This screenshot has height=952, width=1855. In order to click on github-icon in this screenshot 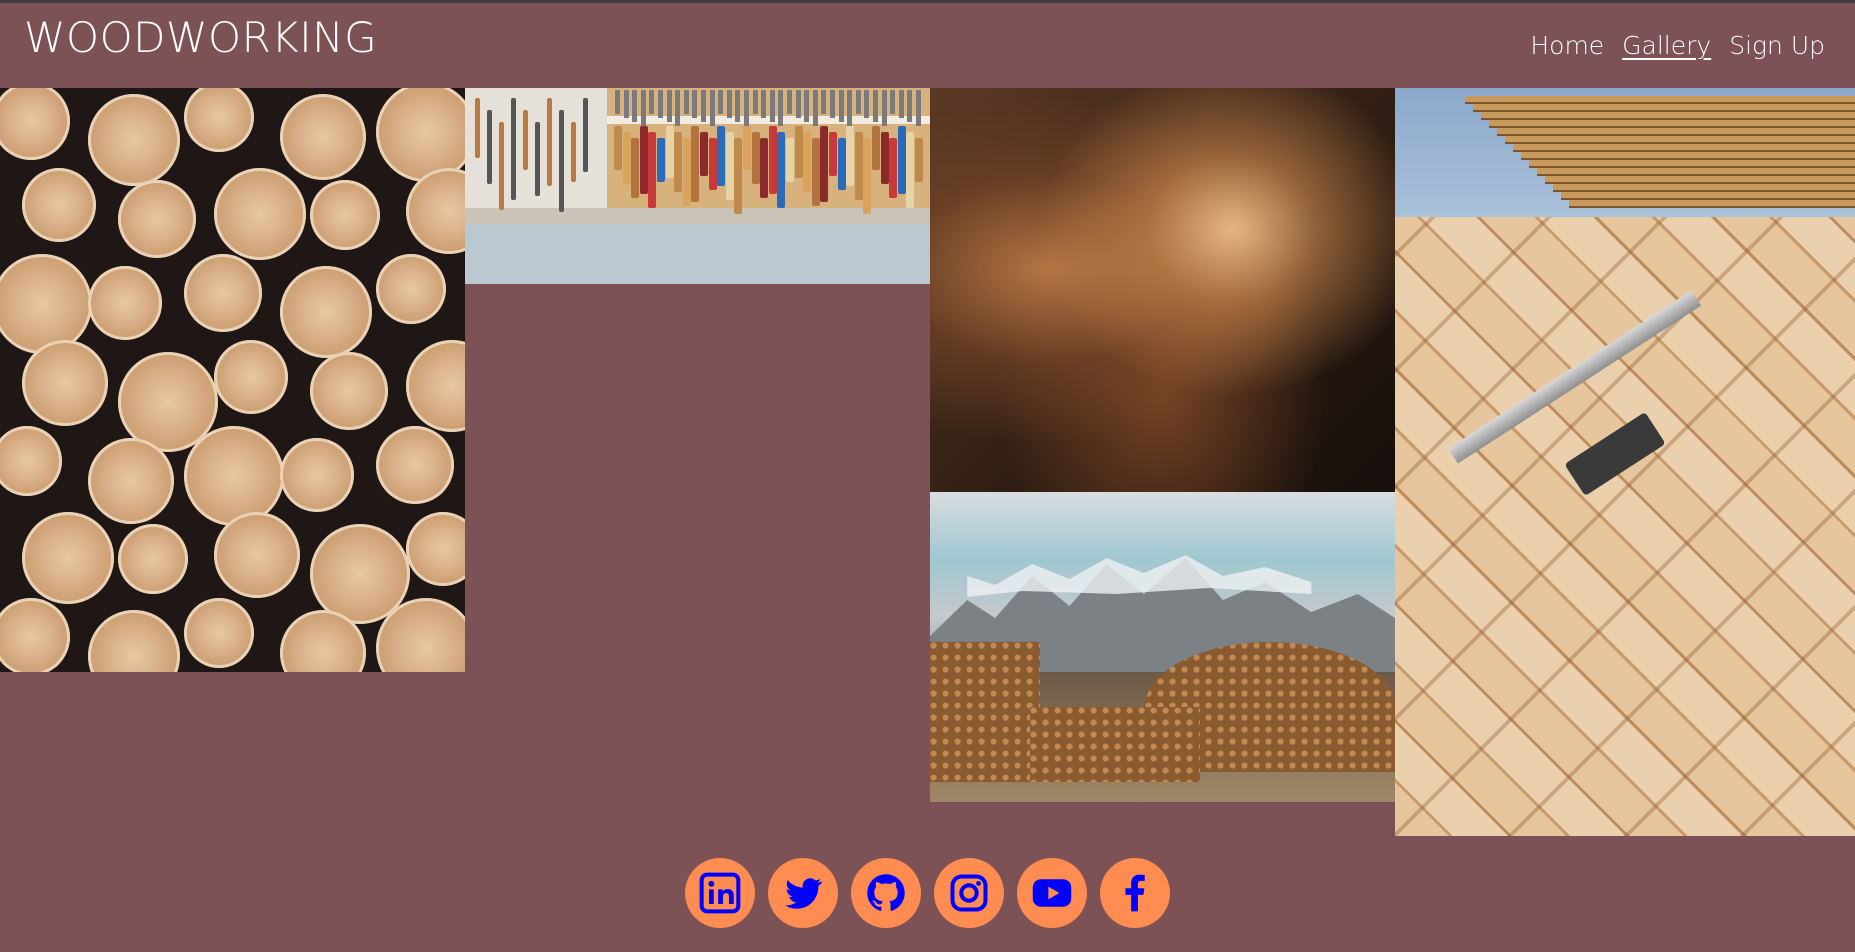, I will do `click(886, 892)`.